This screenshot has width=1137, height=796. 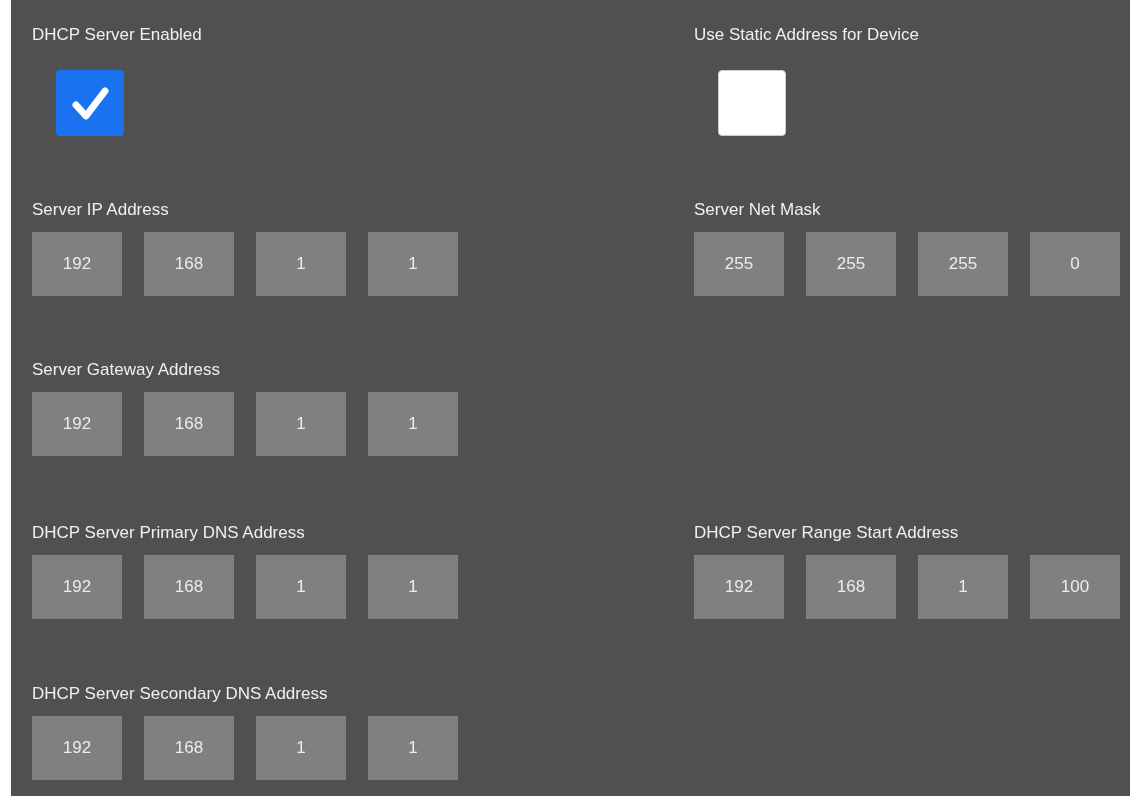 I want to click on field-label: DHCP Server Enabled, so click(x=117, y=35).